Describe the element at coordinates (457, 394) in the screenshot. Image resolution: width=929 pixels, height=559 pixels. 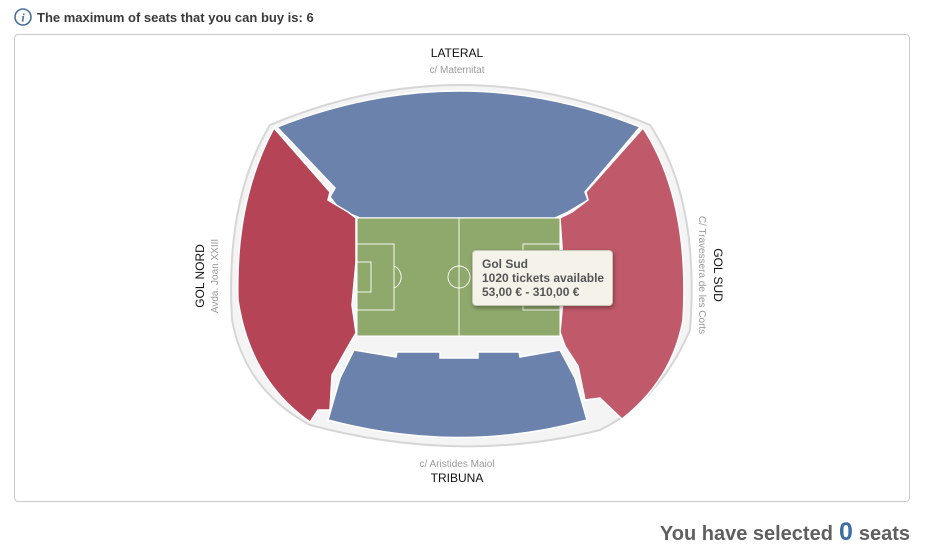
I see `section-tribuna` at that location.